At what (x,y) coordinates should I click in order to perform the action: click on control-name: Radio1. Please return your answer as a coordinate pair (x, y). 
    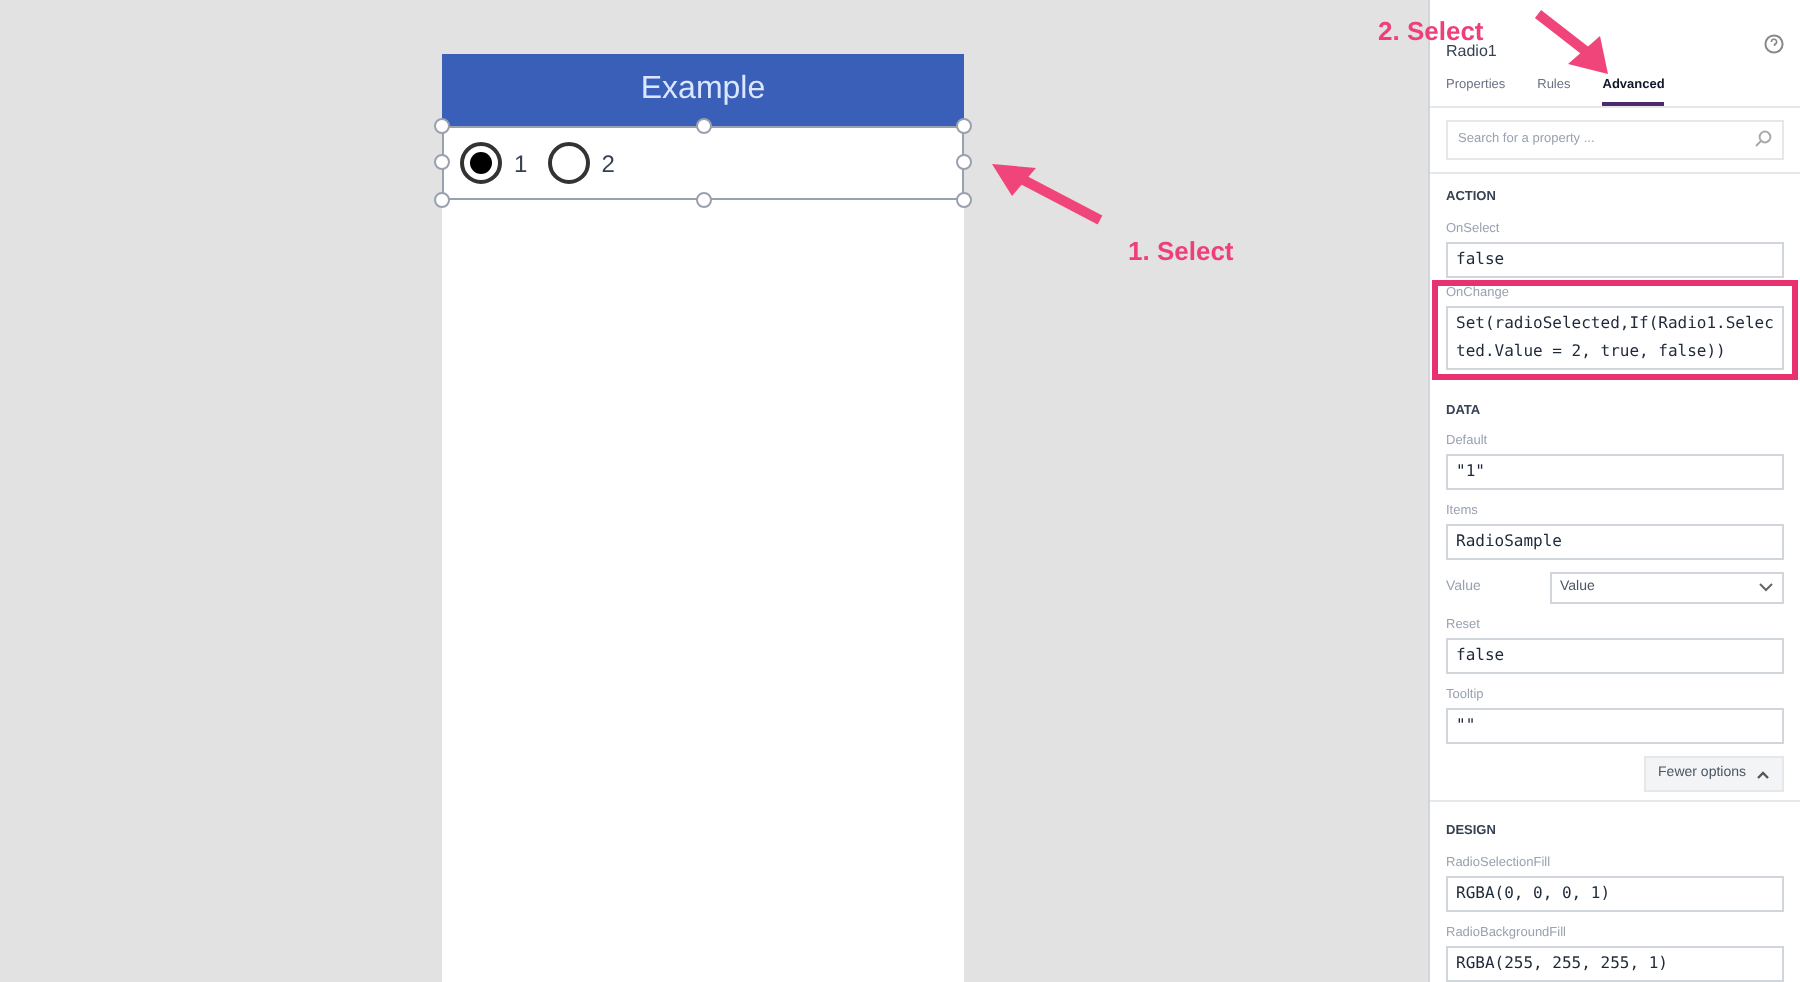
    Looking at the image, I should click on (1471, 52).